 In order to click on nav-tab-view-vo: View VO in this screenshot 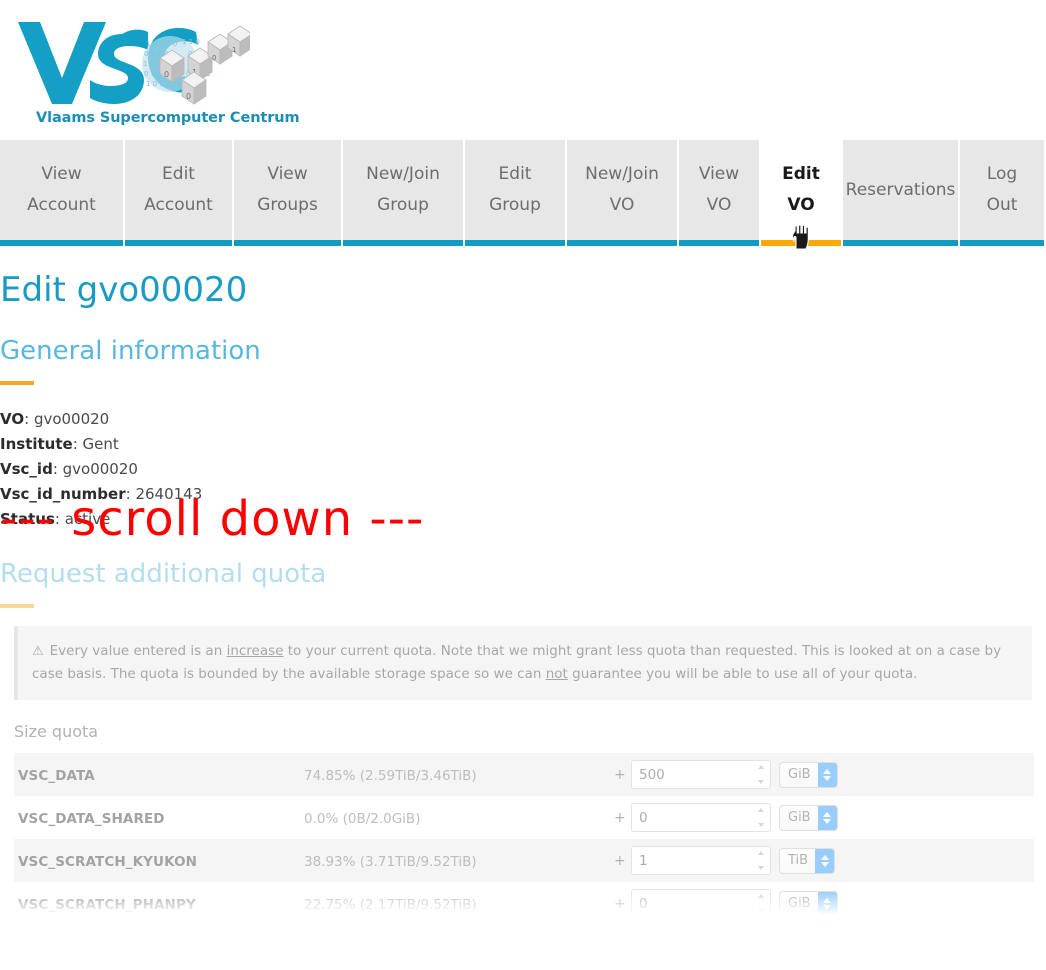, I will do `click(719, 193)`.